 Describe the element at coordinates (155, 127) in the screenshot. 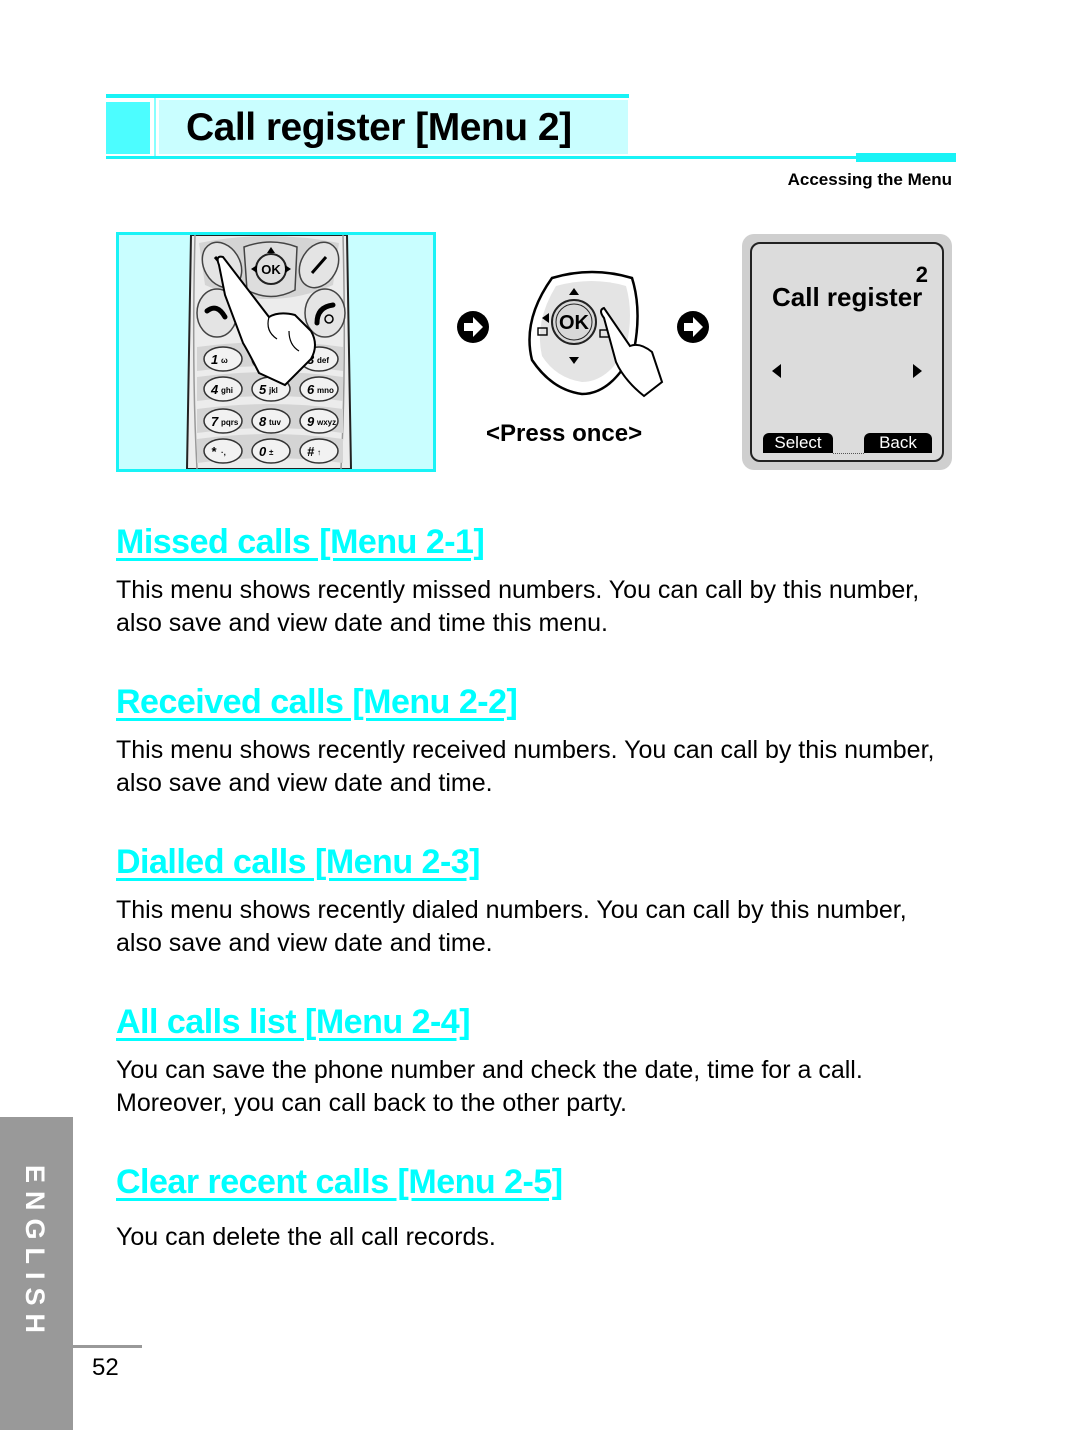

I see `header-separator` at that location.